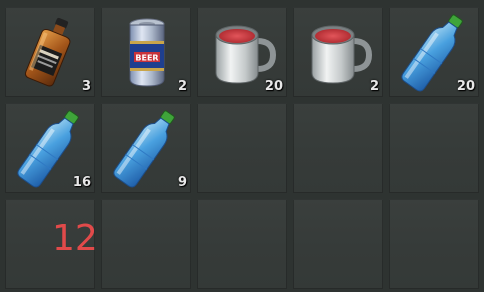 The width and height of the screenshot is (484, 292). I want to click on item-count: 9, so click(182, 182).